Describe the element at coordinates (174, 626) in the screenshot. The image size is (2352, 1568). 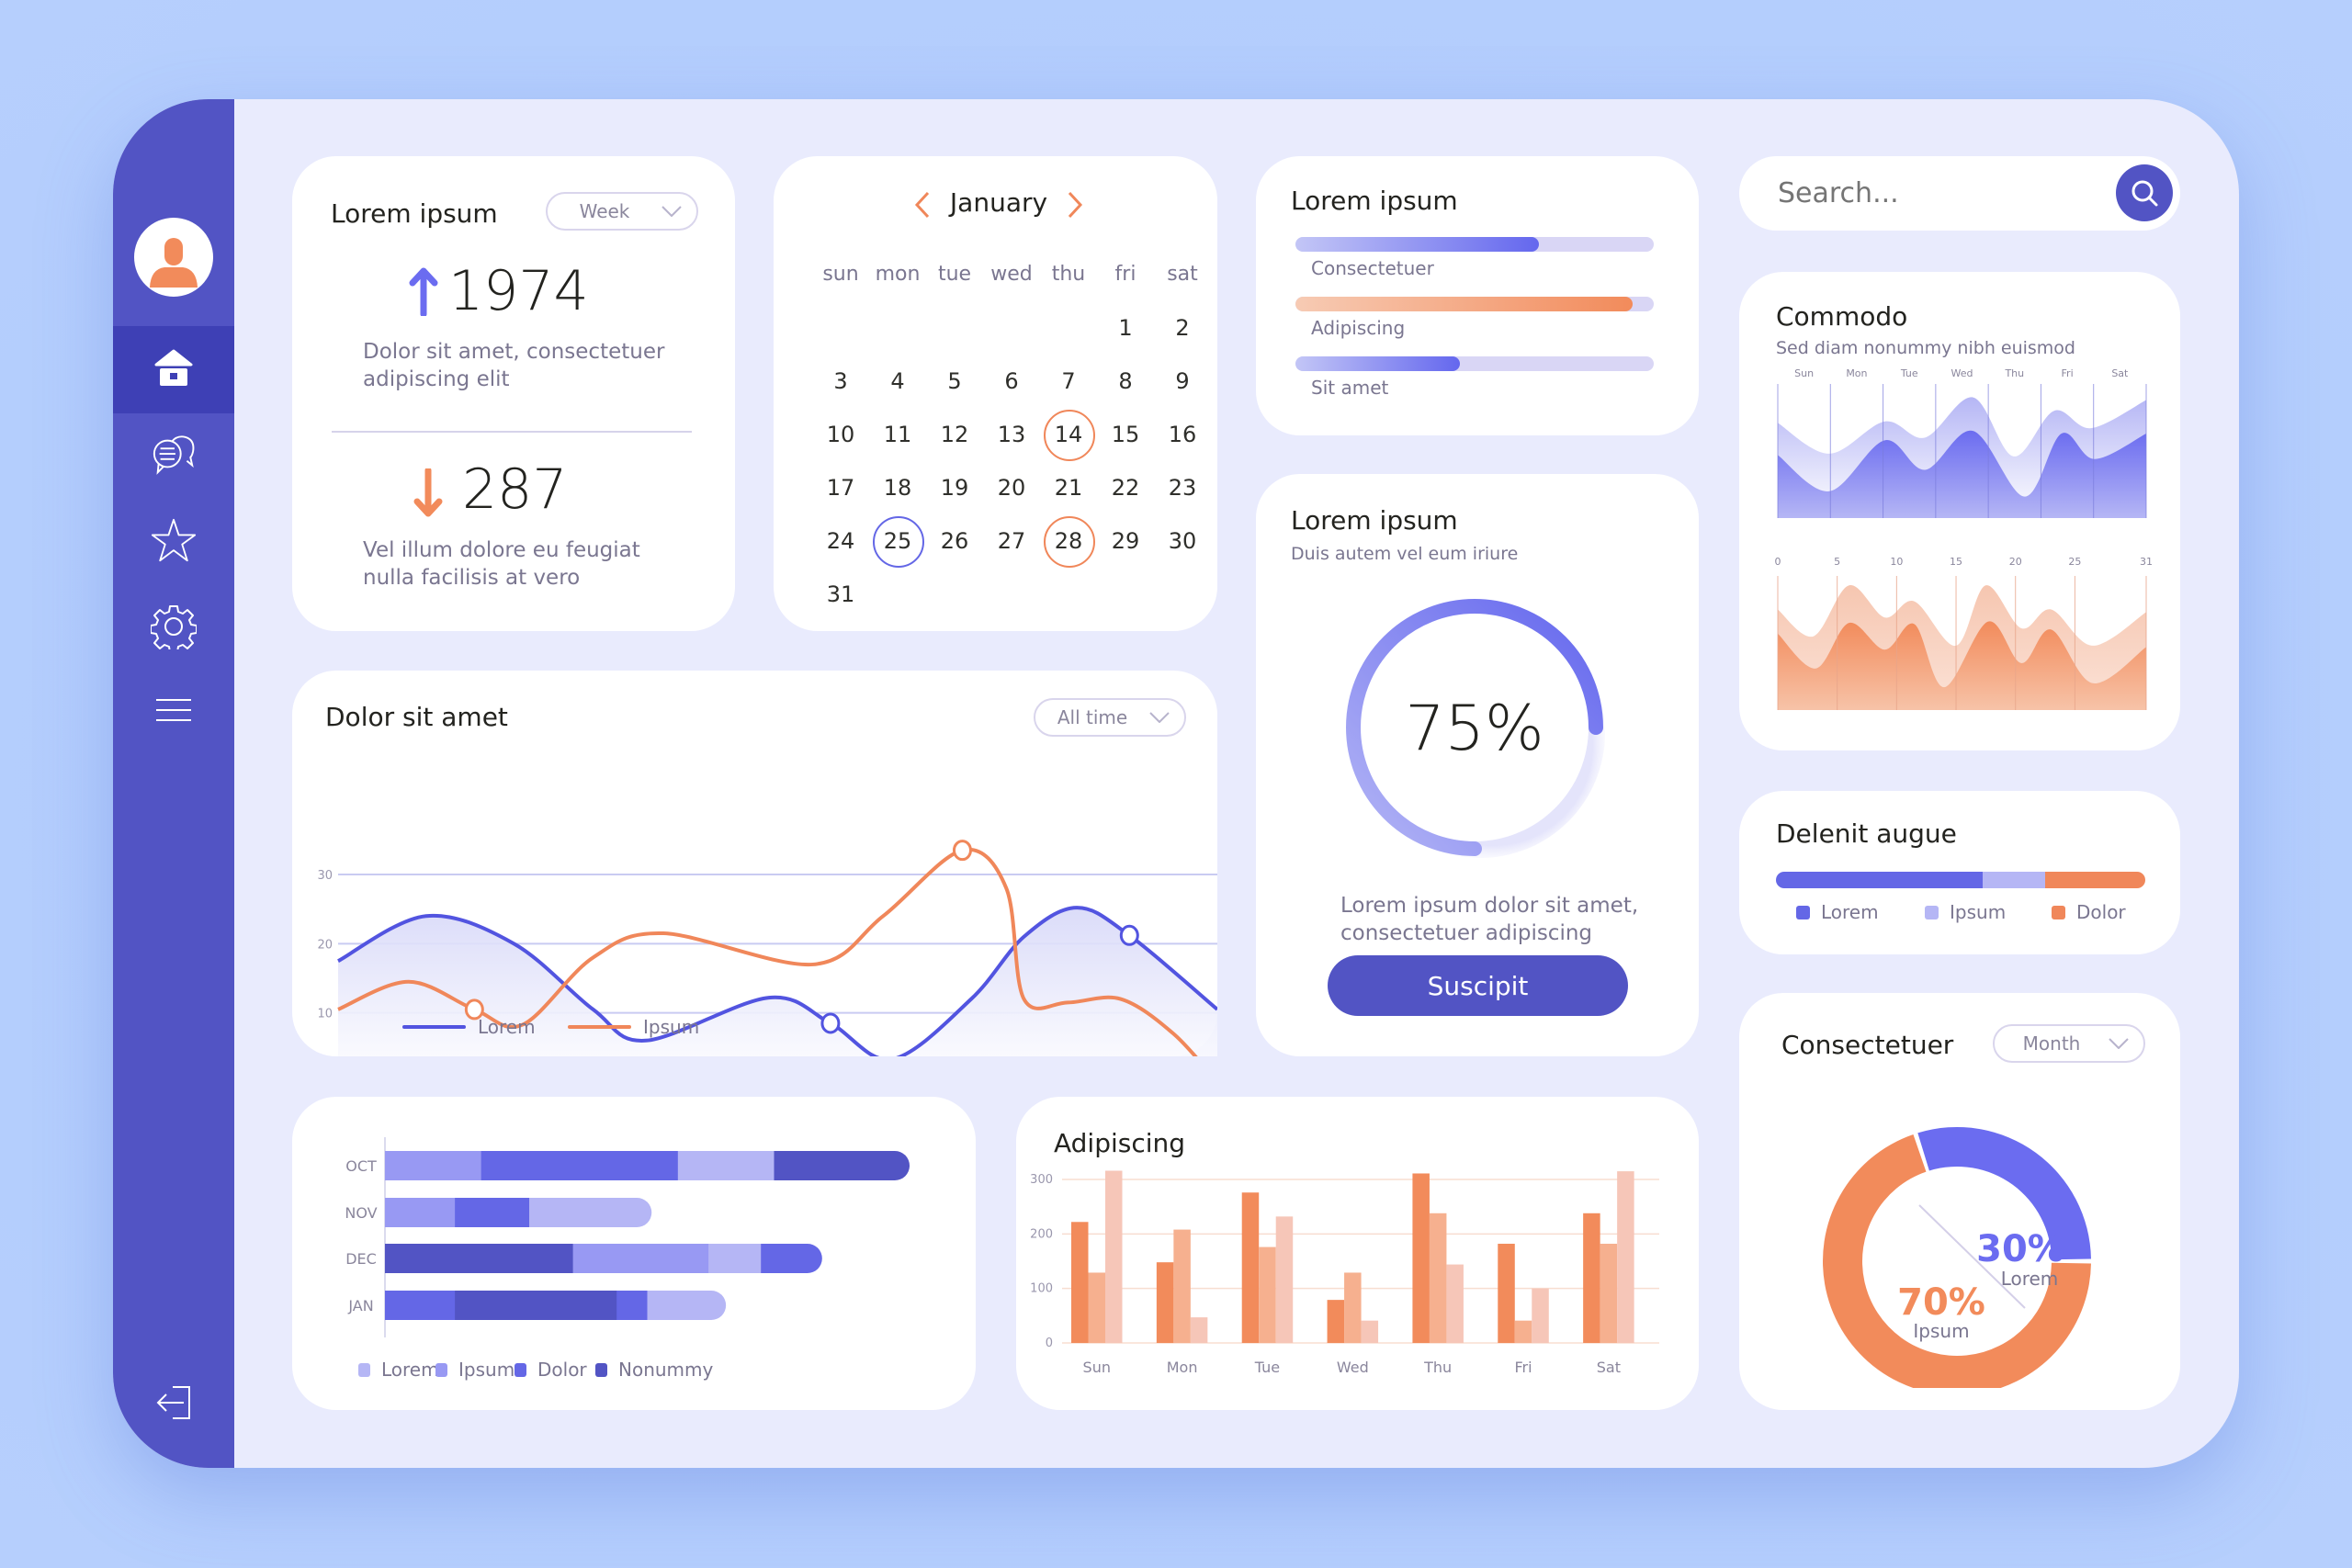
I see `sidebar-item-settings` at that location.